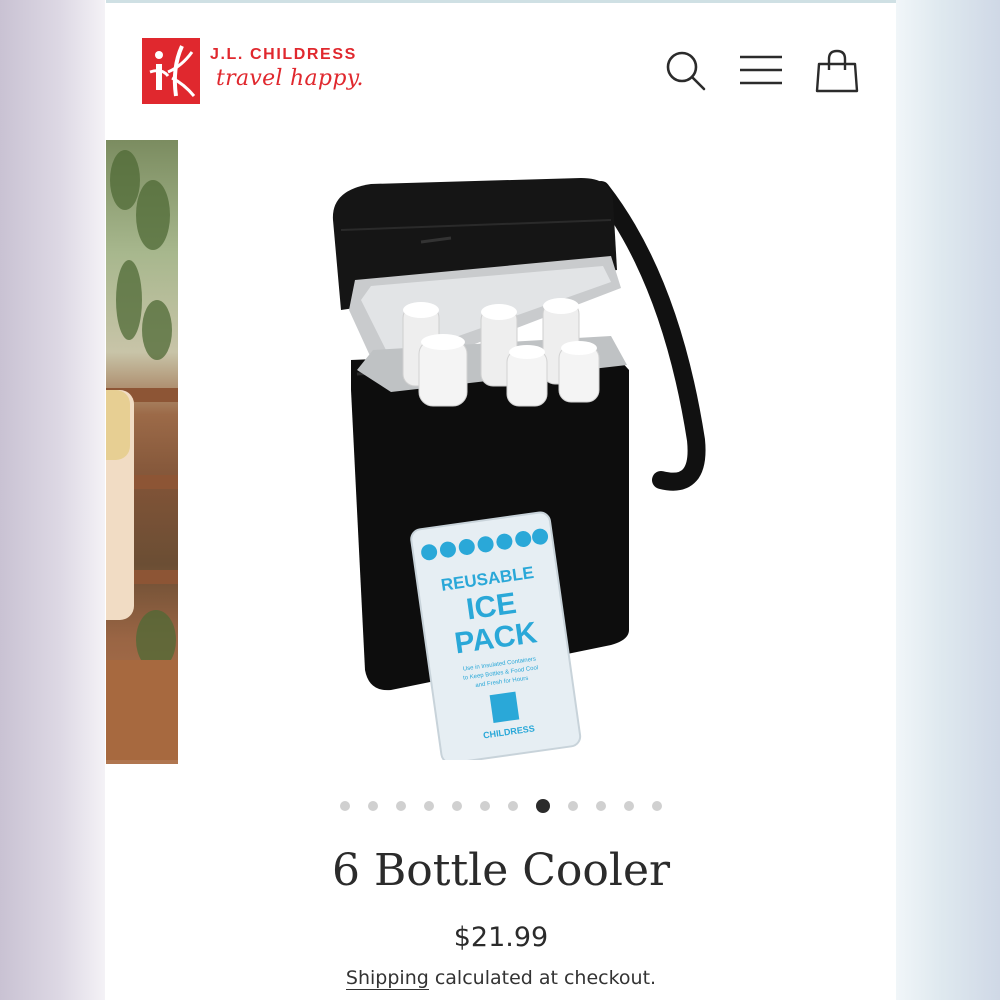  Describe the element at coordinates (501, 870) in the screenshot. I see `product-title: 6 Bottle Cooler` at that location.